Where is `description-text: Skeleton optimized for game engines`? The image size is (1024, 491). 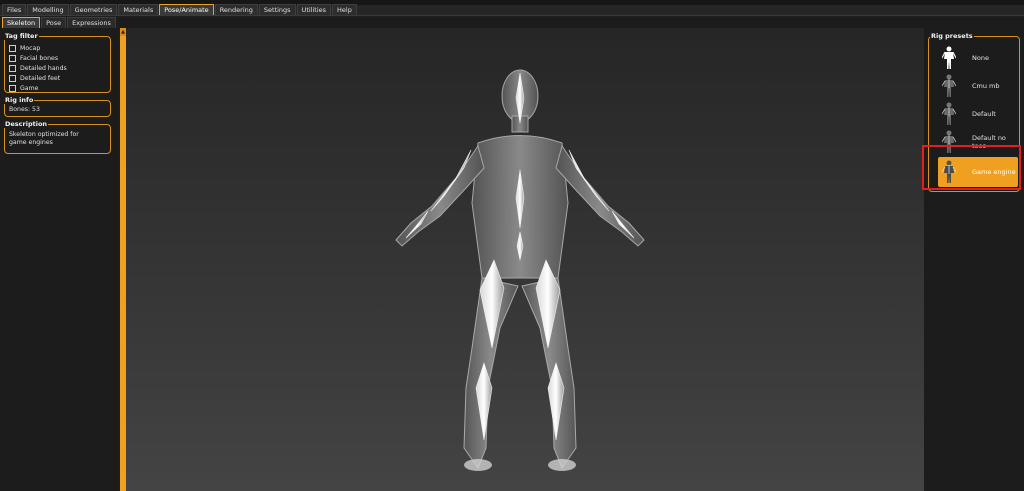
description-text: Skeleton optimized for game engines is located at coordinates (44, 138).